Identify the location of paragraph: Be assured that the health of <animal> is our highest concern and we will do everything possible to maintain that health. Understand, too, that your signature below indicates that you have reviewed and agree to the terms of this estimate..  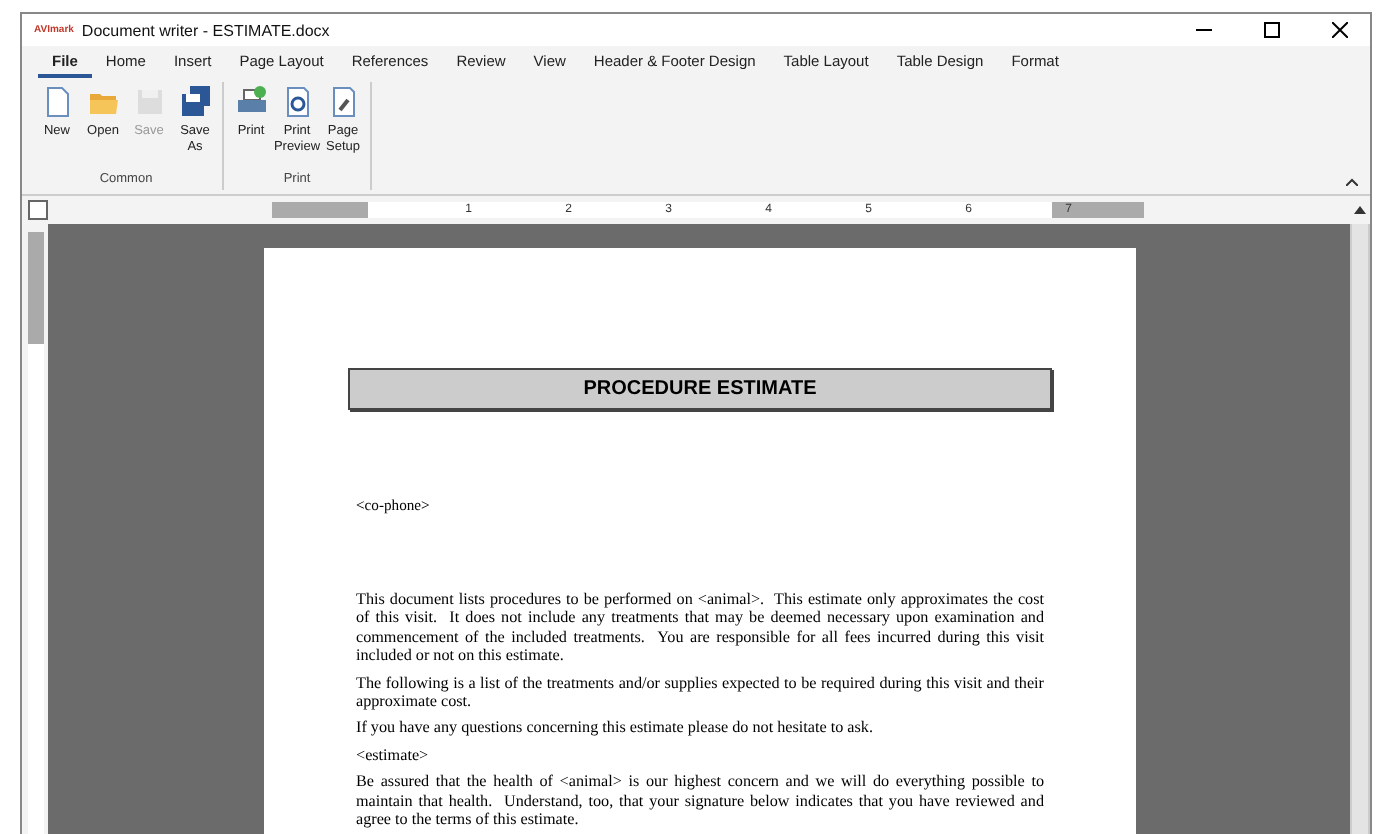
(700, 800).